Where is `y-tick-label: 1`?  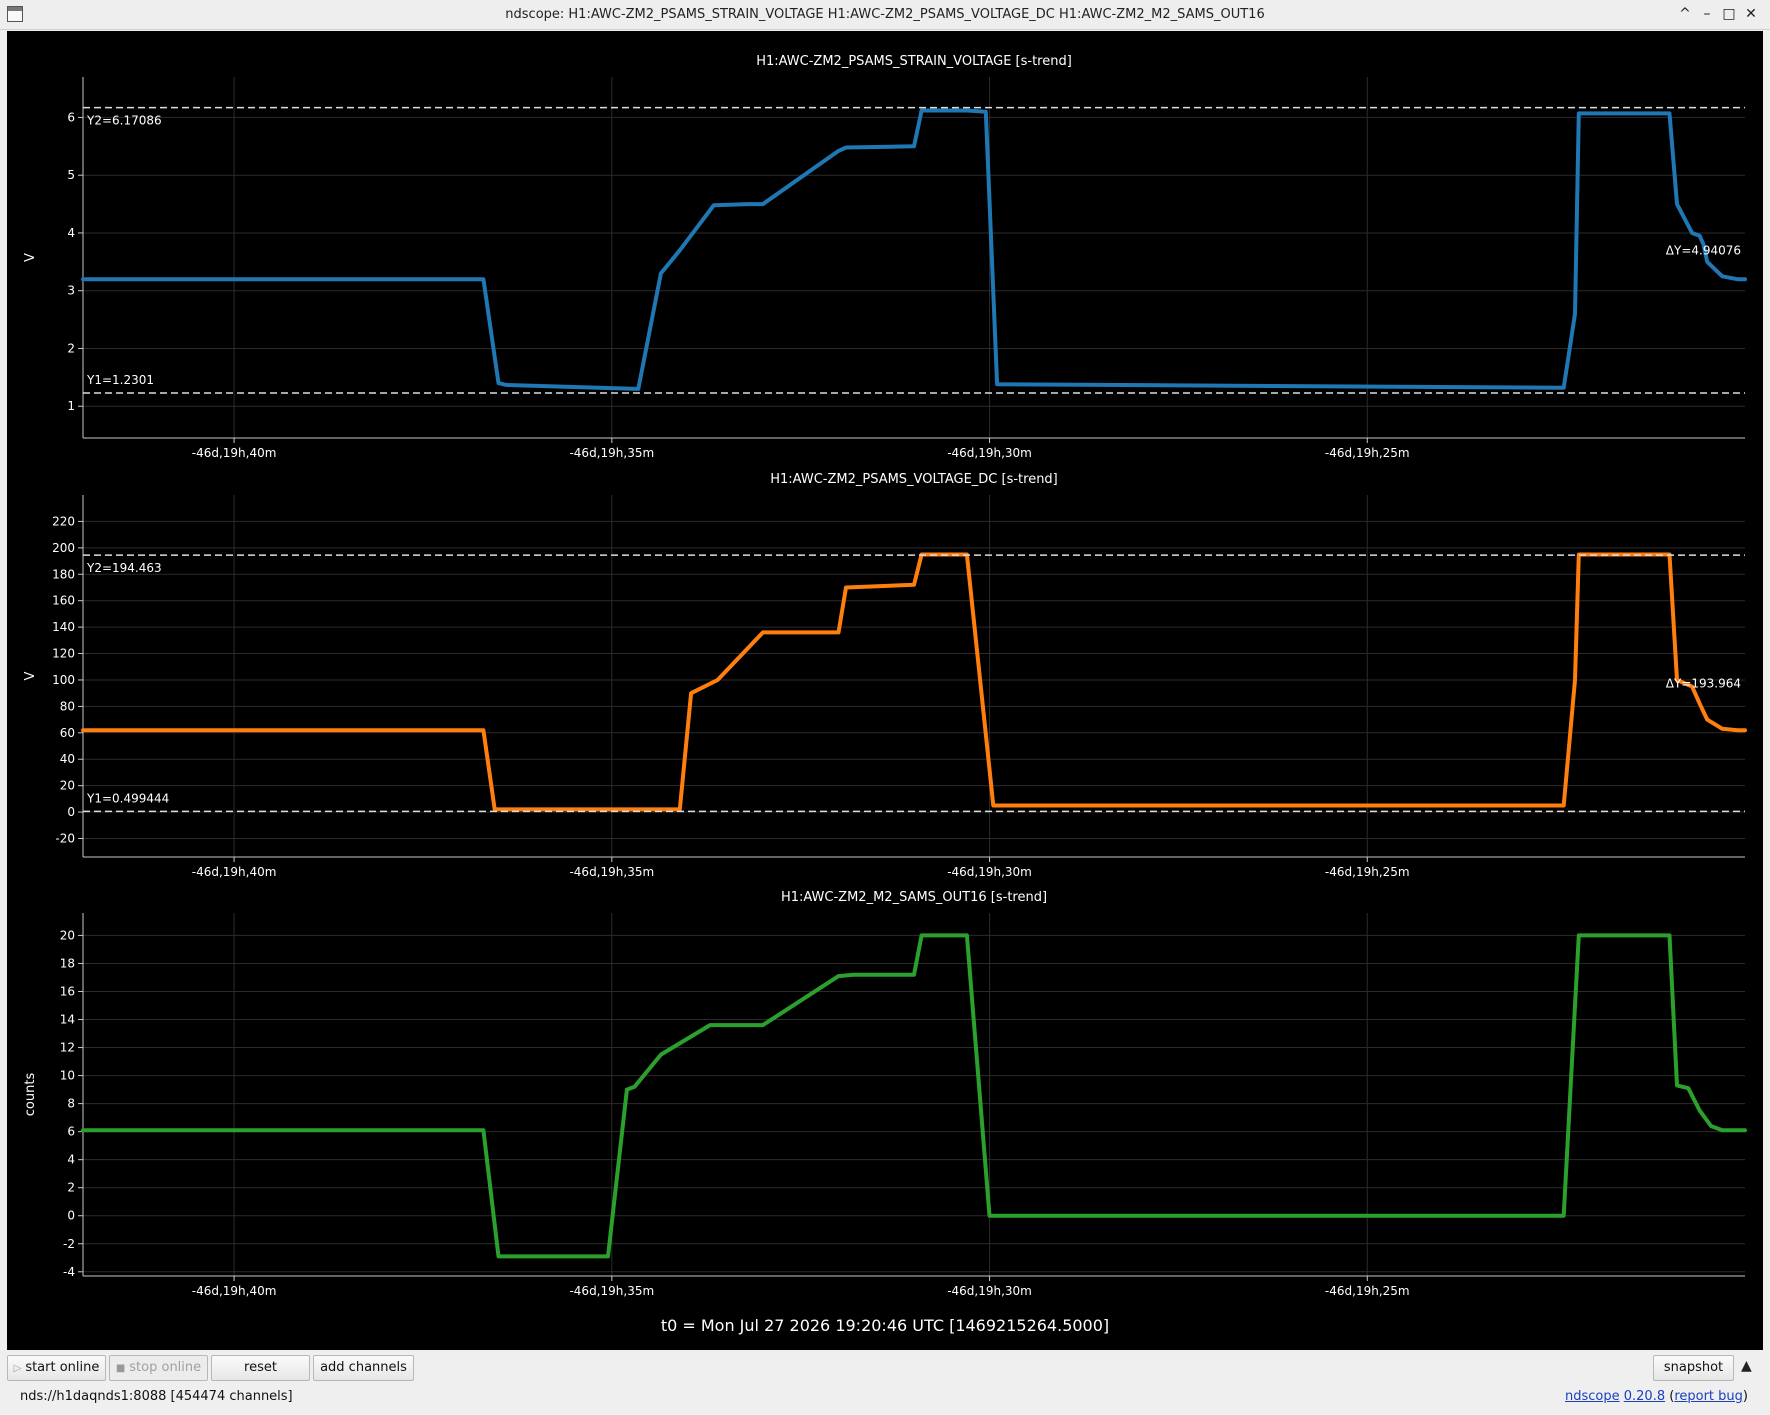 y-tick-label: 1 is located at coordinates (71, 406).